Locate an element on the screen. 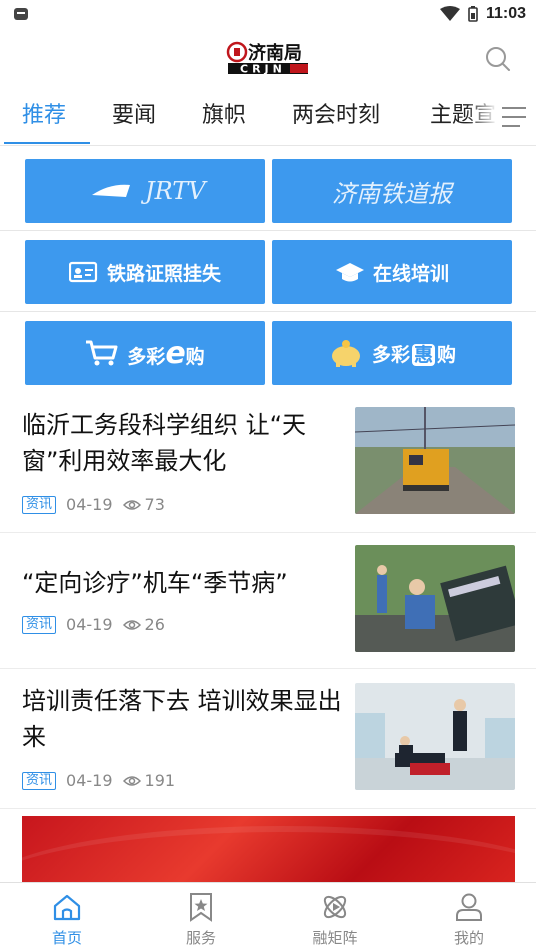 This screenshot has width=536, height=952. svg-text: CRJN is located at coordinates (263, 69).